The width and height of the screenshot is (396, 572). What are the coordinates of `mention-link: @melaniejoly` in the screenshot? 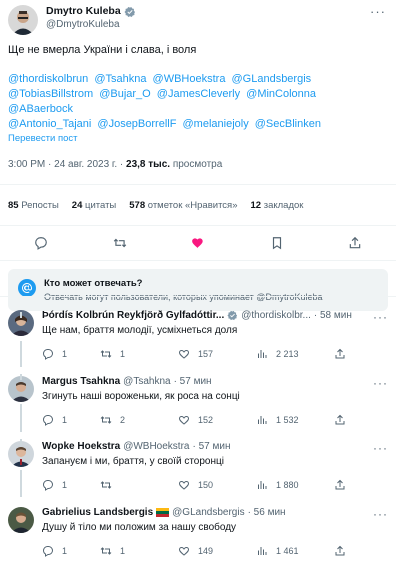 It's located at (216, 124).